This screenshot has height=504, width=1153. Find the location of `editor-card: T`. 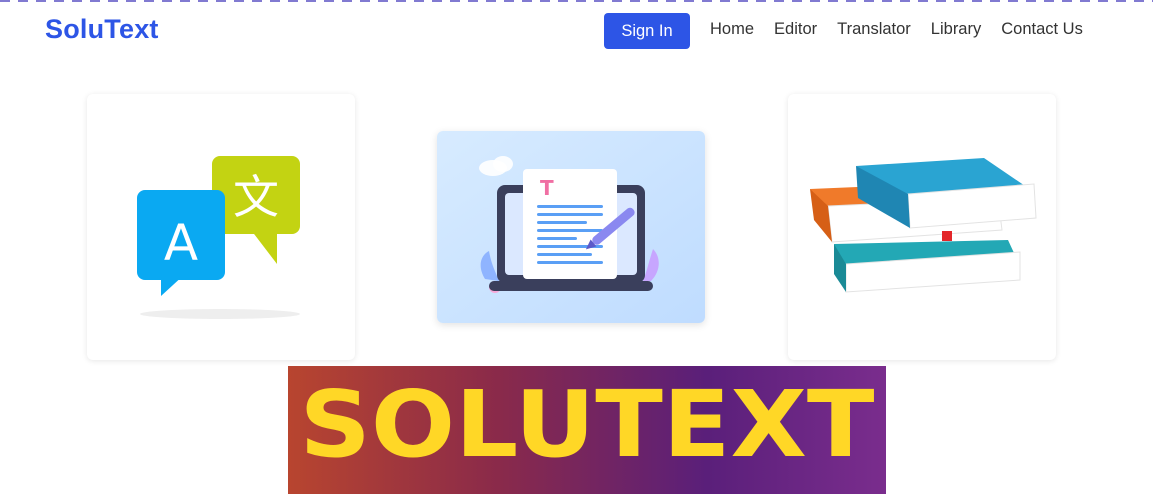

editor-card: T is located at coordinates (571, 227).